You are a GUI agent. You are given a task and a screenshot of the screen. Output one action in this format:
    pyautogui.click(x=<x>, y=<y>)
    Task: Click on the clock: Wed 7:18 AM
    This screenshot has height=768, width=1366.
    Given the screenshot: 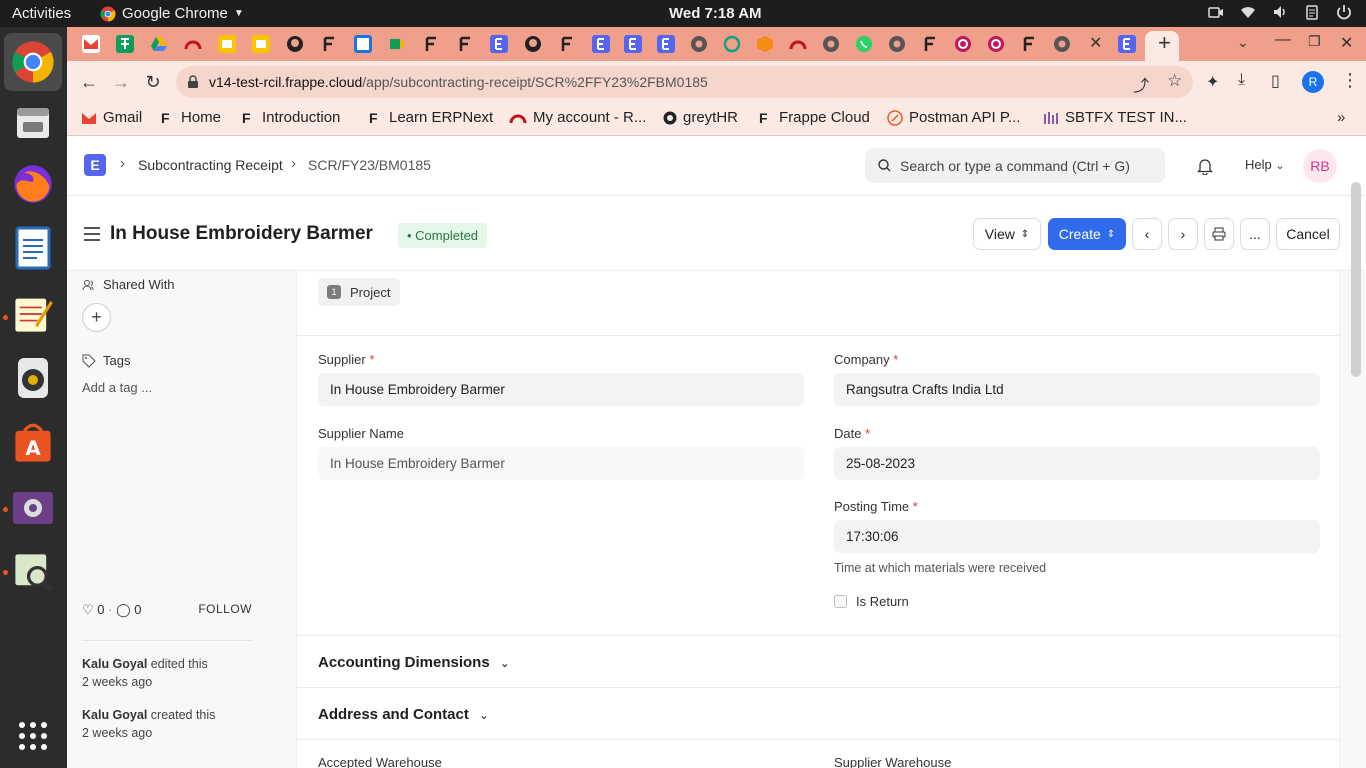 What is the action you would take?
    pyautogui.click(x=715, y=13)
    